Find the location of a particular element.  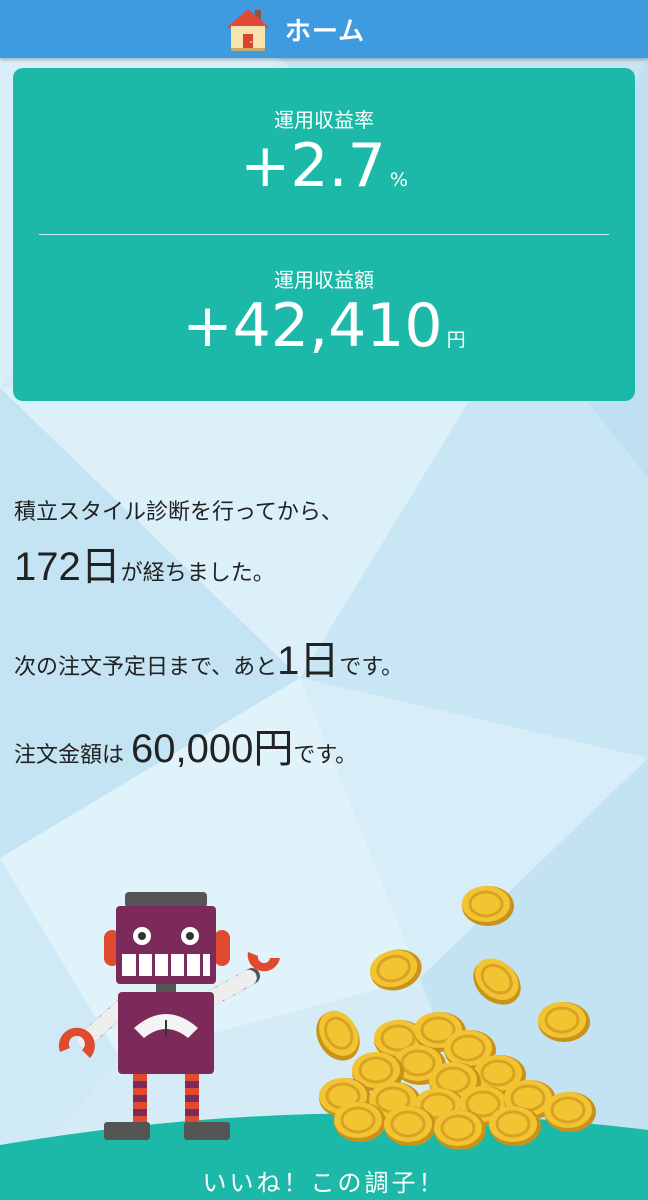

elapsed-days-suffix: が経ちました。 is located at coordinates (197, 573).